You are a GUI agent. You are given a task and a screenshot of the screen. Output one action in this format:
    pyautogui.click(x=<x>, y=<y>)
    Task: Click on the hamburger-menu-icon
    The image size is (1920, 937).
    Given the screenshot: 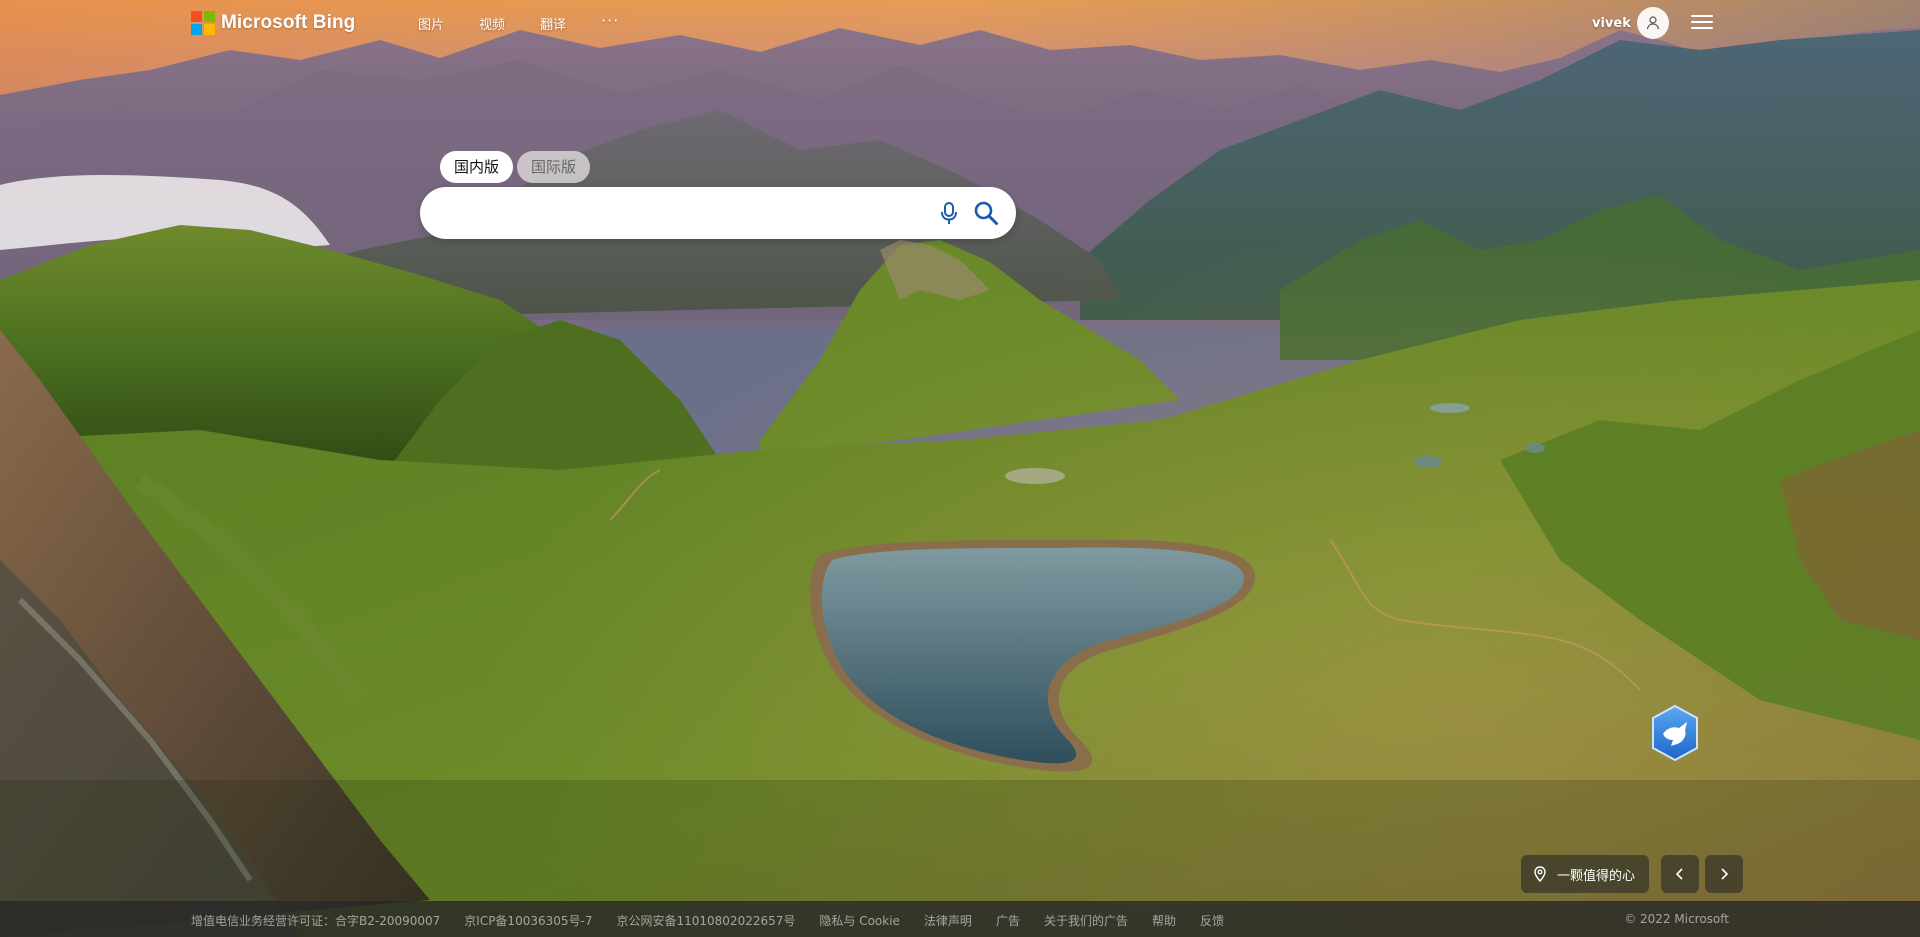 What is the action you would take?
    pyautogui.click(x=1702, y=22)
    